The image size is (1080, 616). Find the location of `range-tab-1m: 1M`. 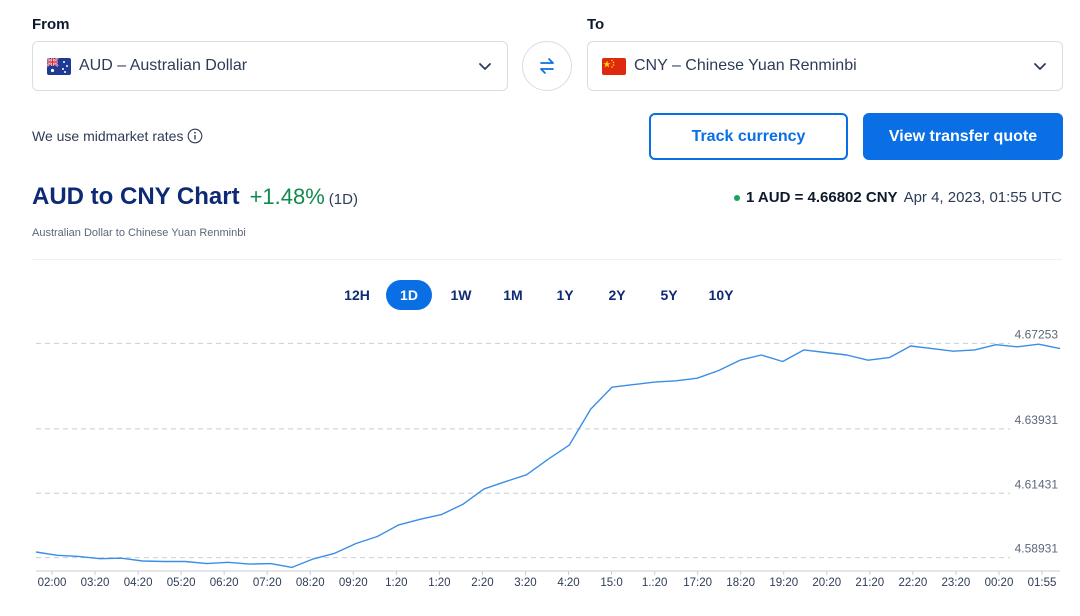

range-tab-1m: 1M is located at coordinates (513, 295).